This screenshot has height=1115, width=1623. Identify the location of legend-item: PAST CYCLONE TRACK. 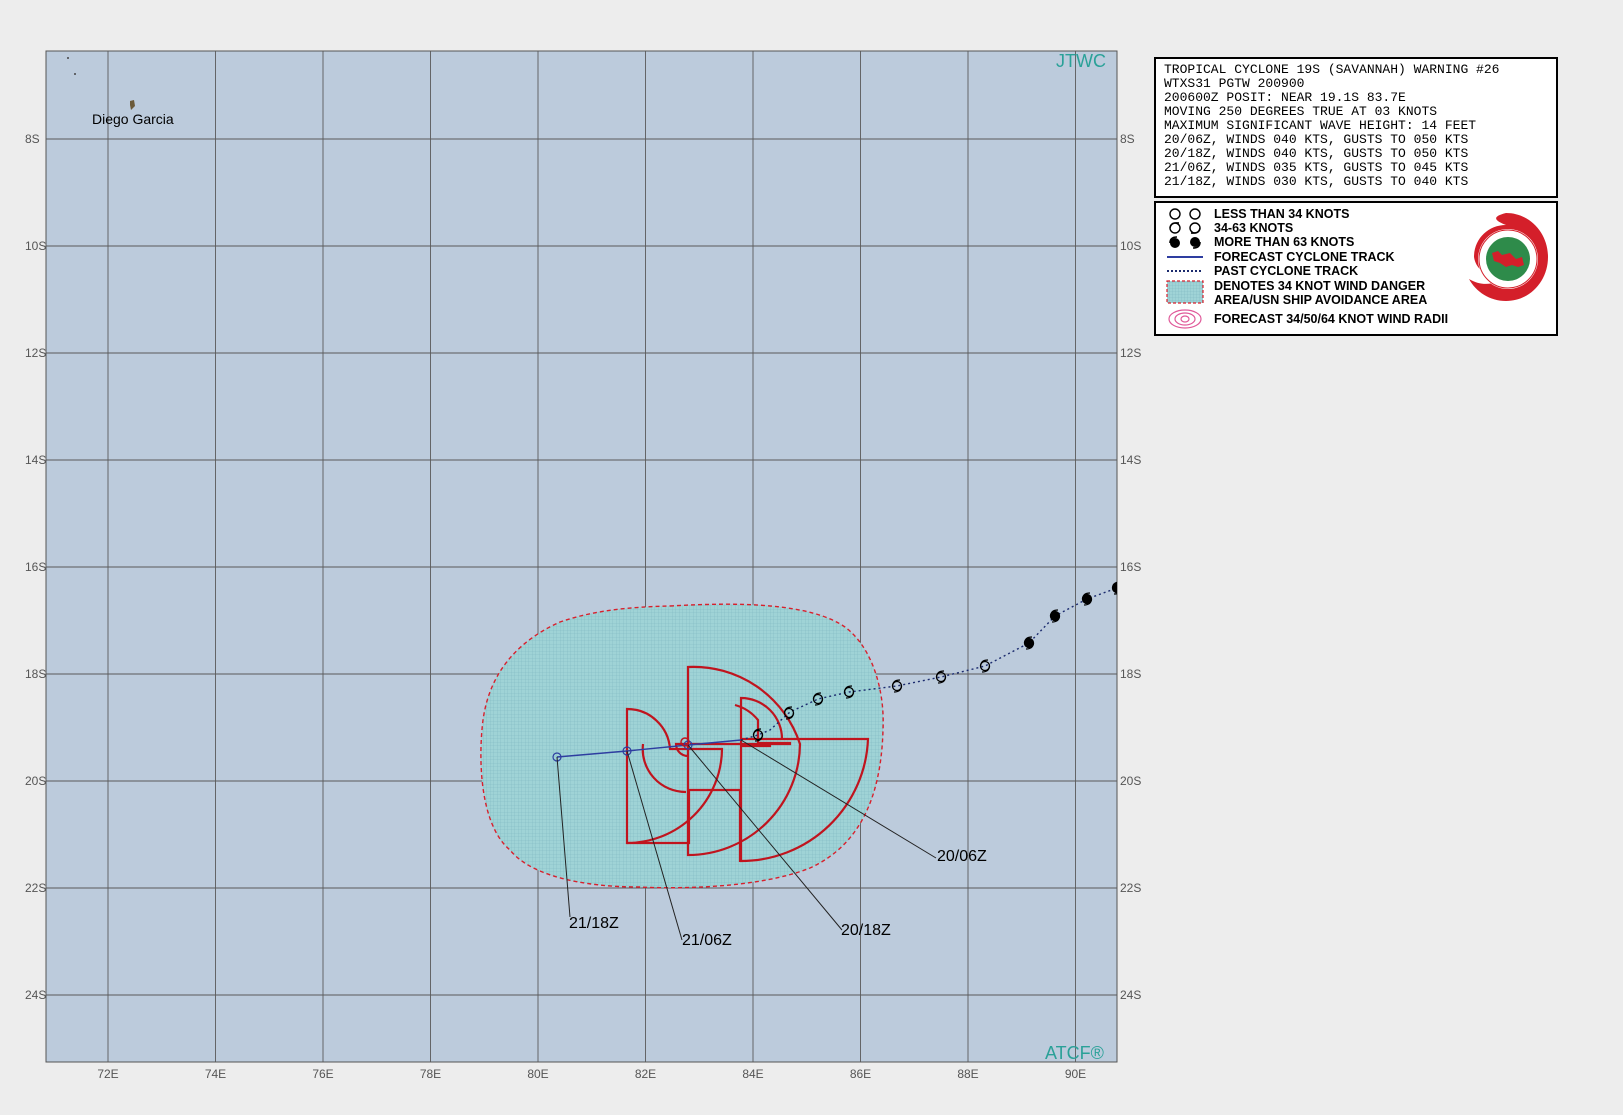
(1257, 271).